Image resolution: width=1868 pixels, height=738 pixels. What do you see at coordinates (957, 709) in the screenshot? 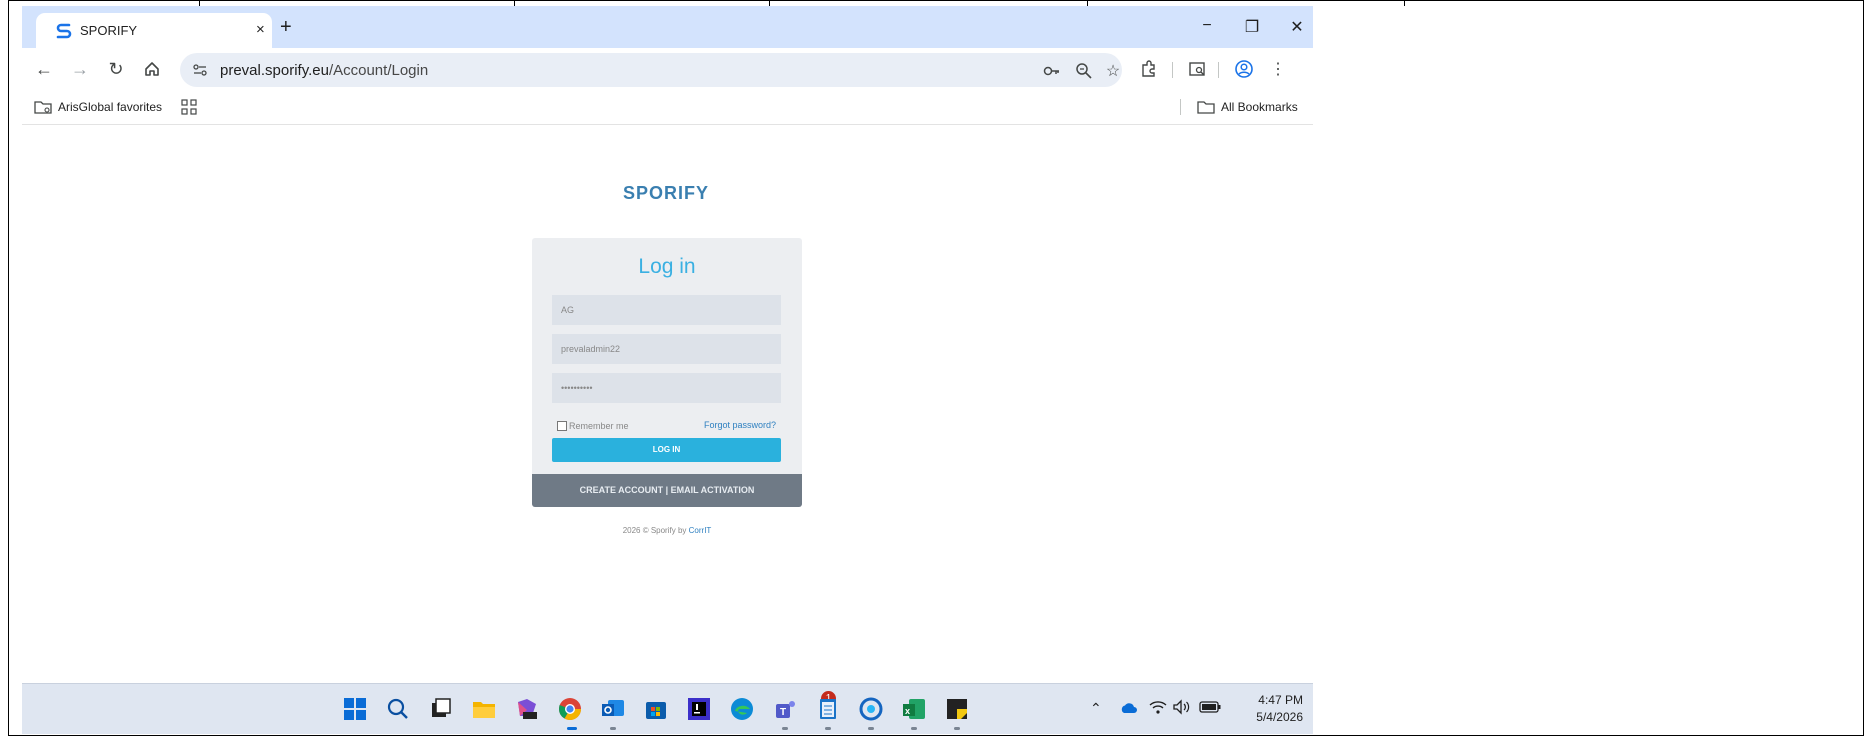
I see `sticky-notes-icon` at bounding box center [957, 709].